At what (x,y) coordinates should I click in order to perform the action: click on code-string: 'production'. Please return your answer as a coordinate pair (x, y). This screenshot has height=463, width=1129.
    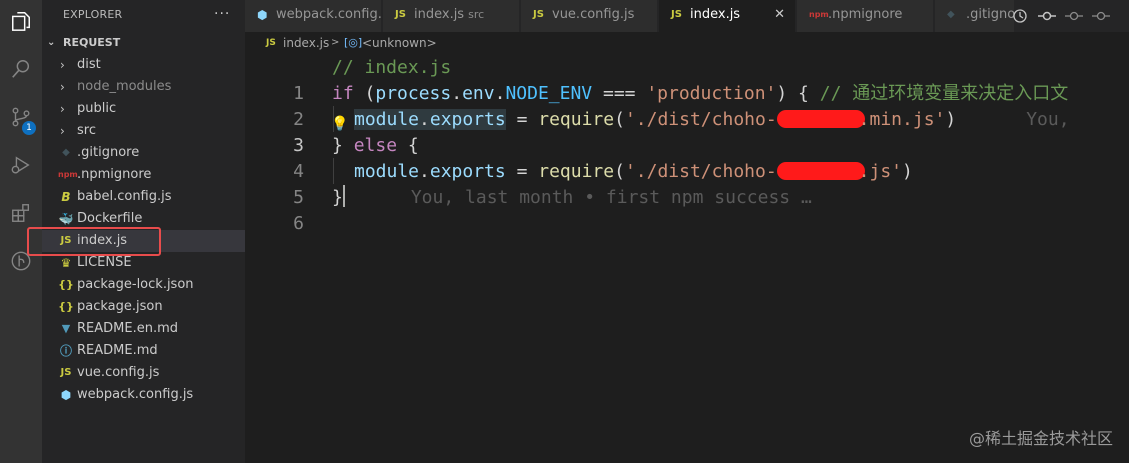
    Looking at the image, I should click on (711, 93).